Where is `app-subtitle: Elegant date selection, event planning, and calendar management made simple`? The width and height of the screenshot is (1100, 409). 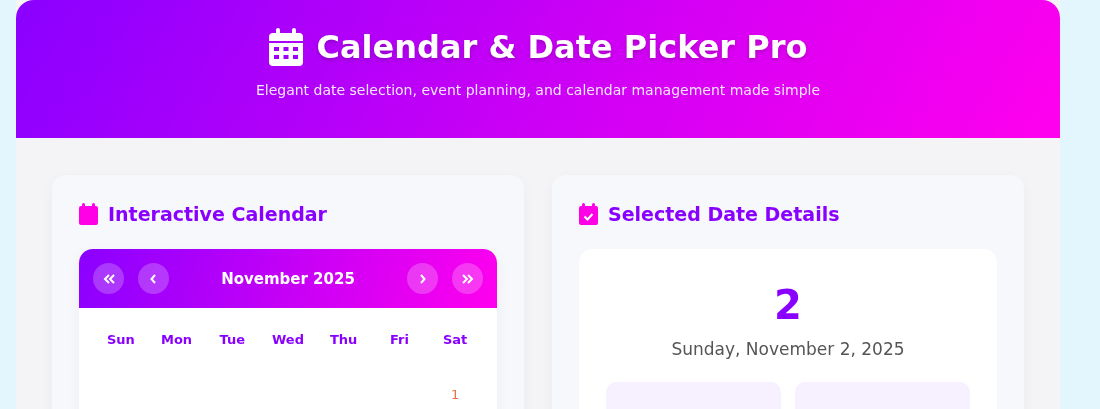 app-subtitle: Elegant date selection, event planning, and calendar management made simple is located at coordinates (538, 90).